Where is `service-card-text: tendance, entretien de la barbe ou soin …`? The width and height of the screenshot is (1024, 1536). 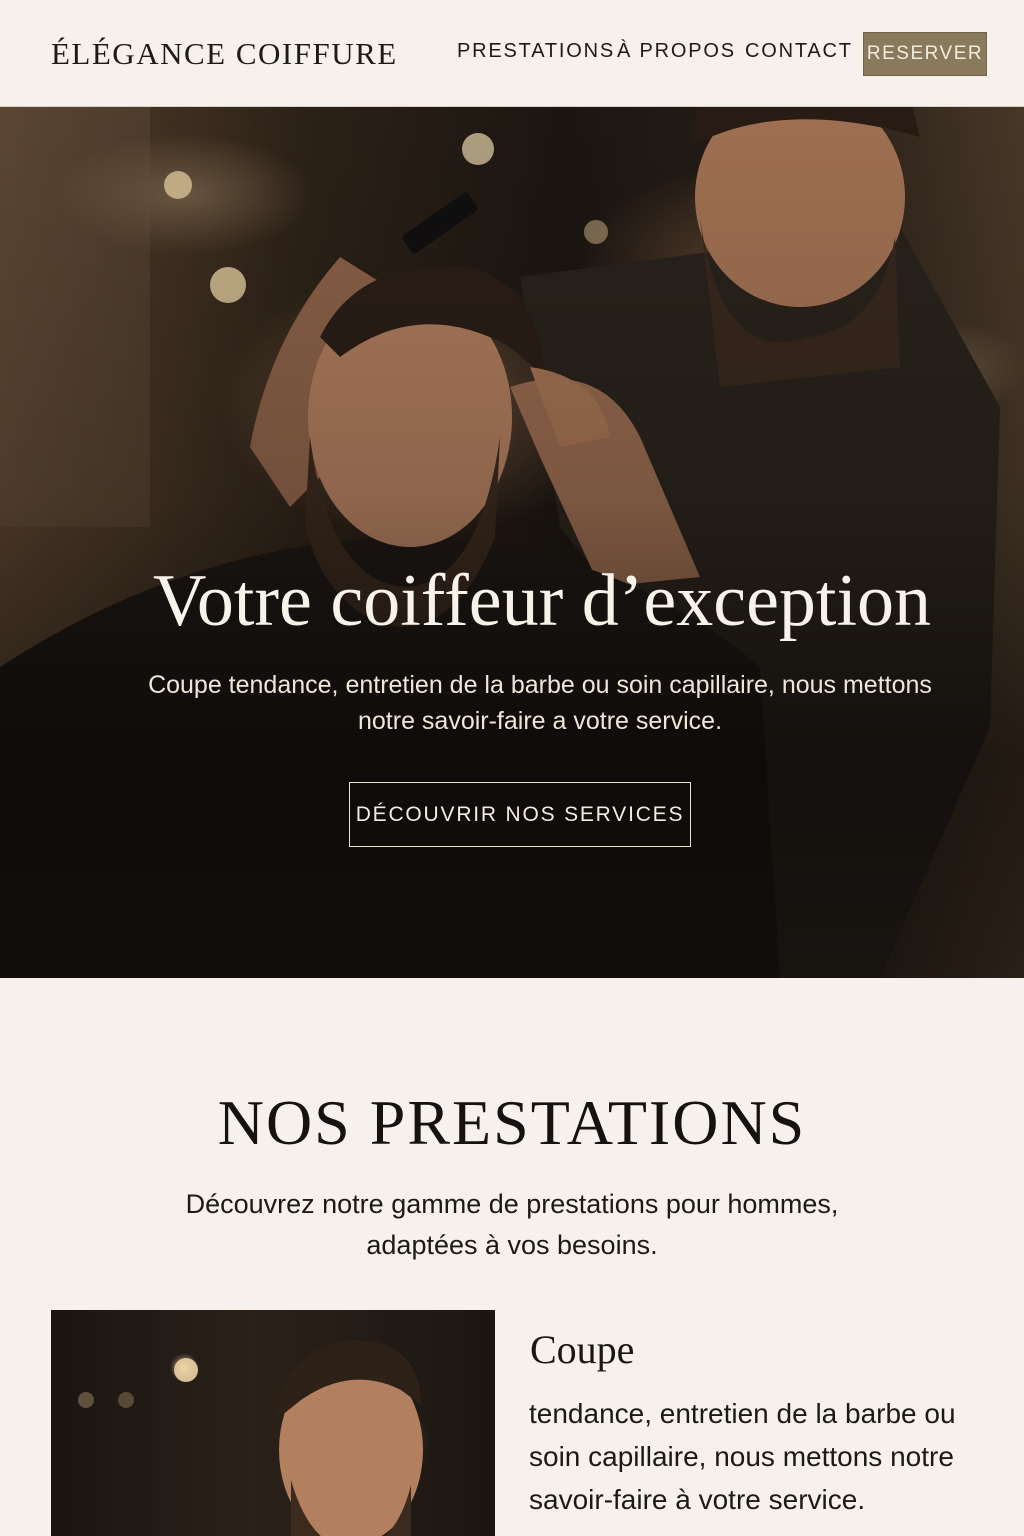 service-card-text: tendance, entretien de la barbe ou soin … is located at coordinates (742, 1456).